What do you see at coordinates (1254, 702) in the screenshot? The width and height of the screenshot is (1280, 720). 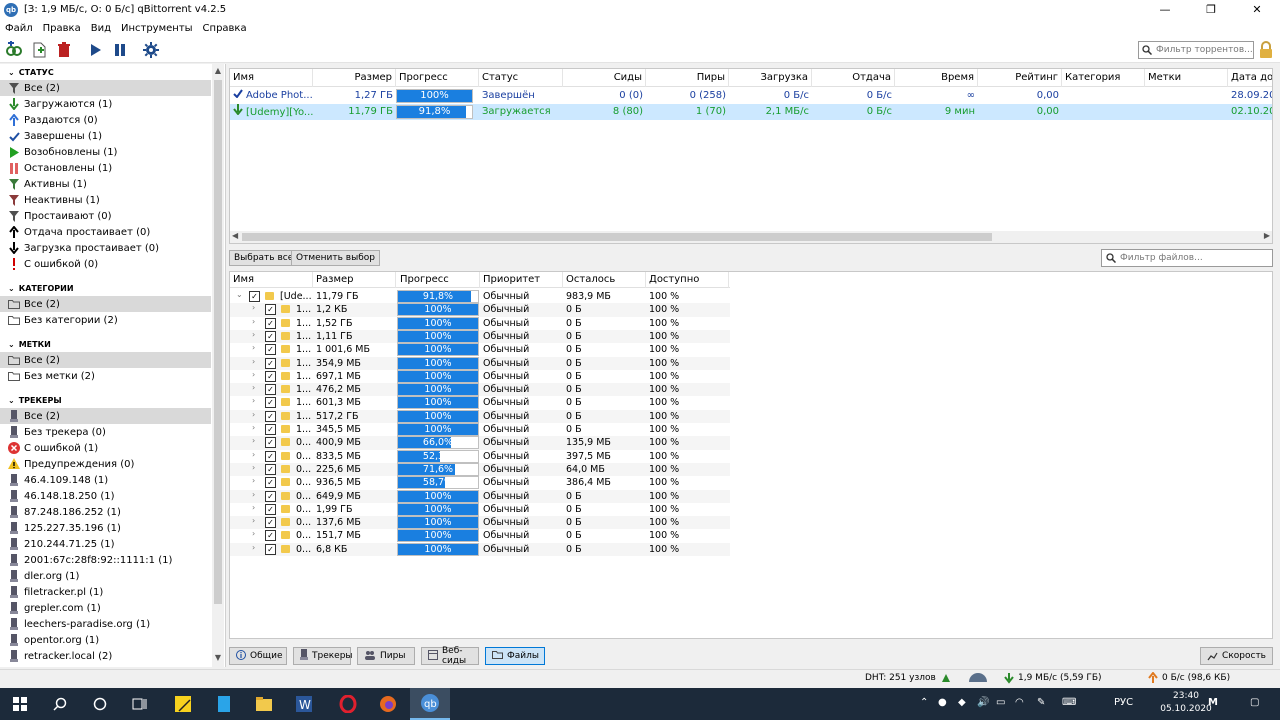 I see `notifications-icon: ▢` at bounding box center [1254, 702].